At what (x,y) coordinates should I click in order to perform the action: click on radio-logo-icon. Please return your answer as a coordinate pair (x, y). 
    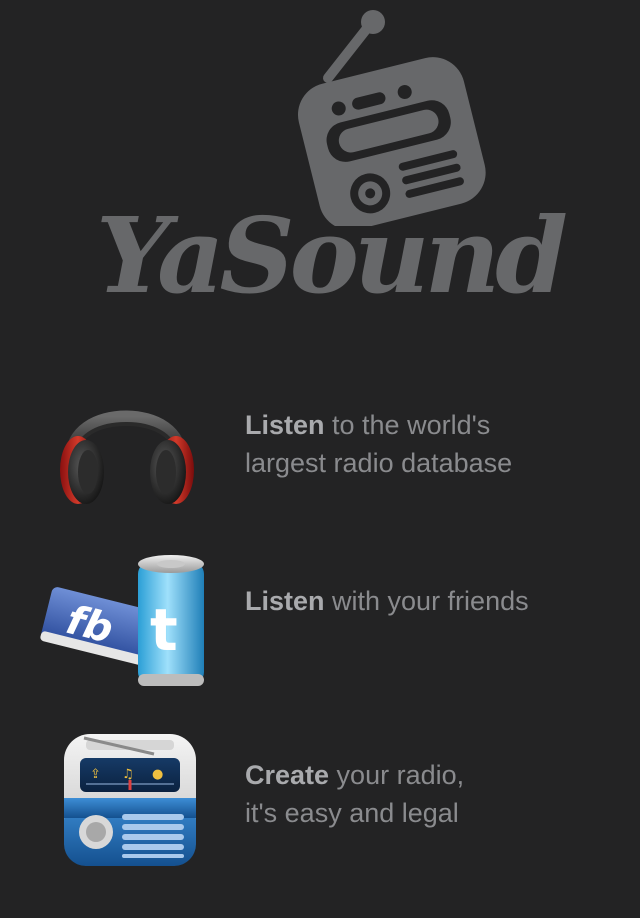
    Looking at the image, I should click on (391, 118).